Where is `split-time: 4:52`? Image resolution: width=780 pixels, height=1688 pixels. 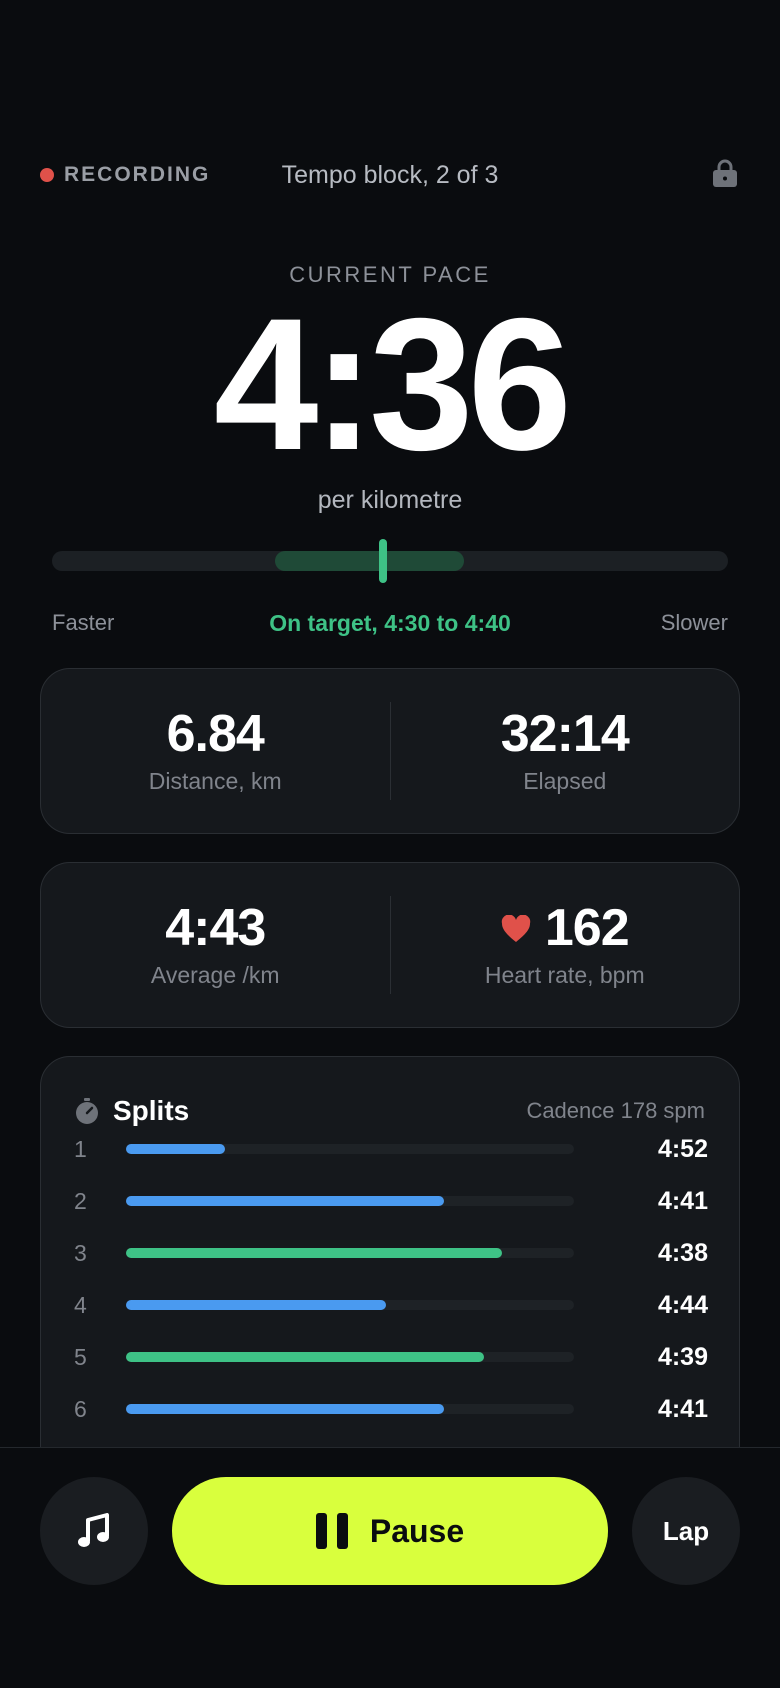 split-time: 4:52 is located at coordinates (682, 1148).